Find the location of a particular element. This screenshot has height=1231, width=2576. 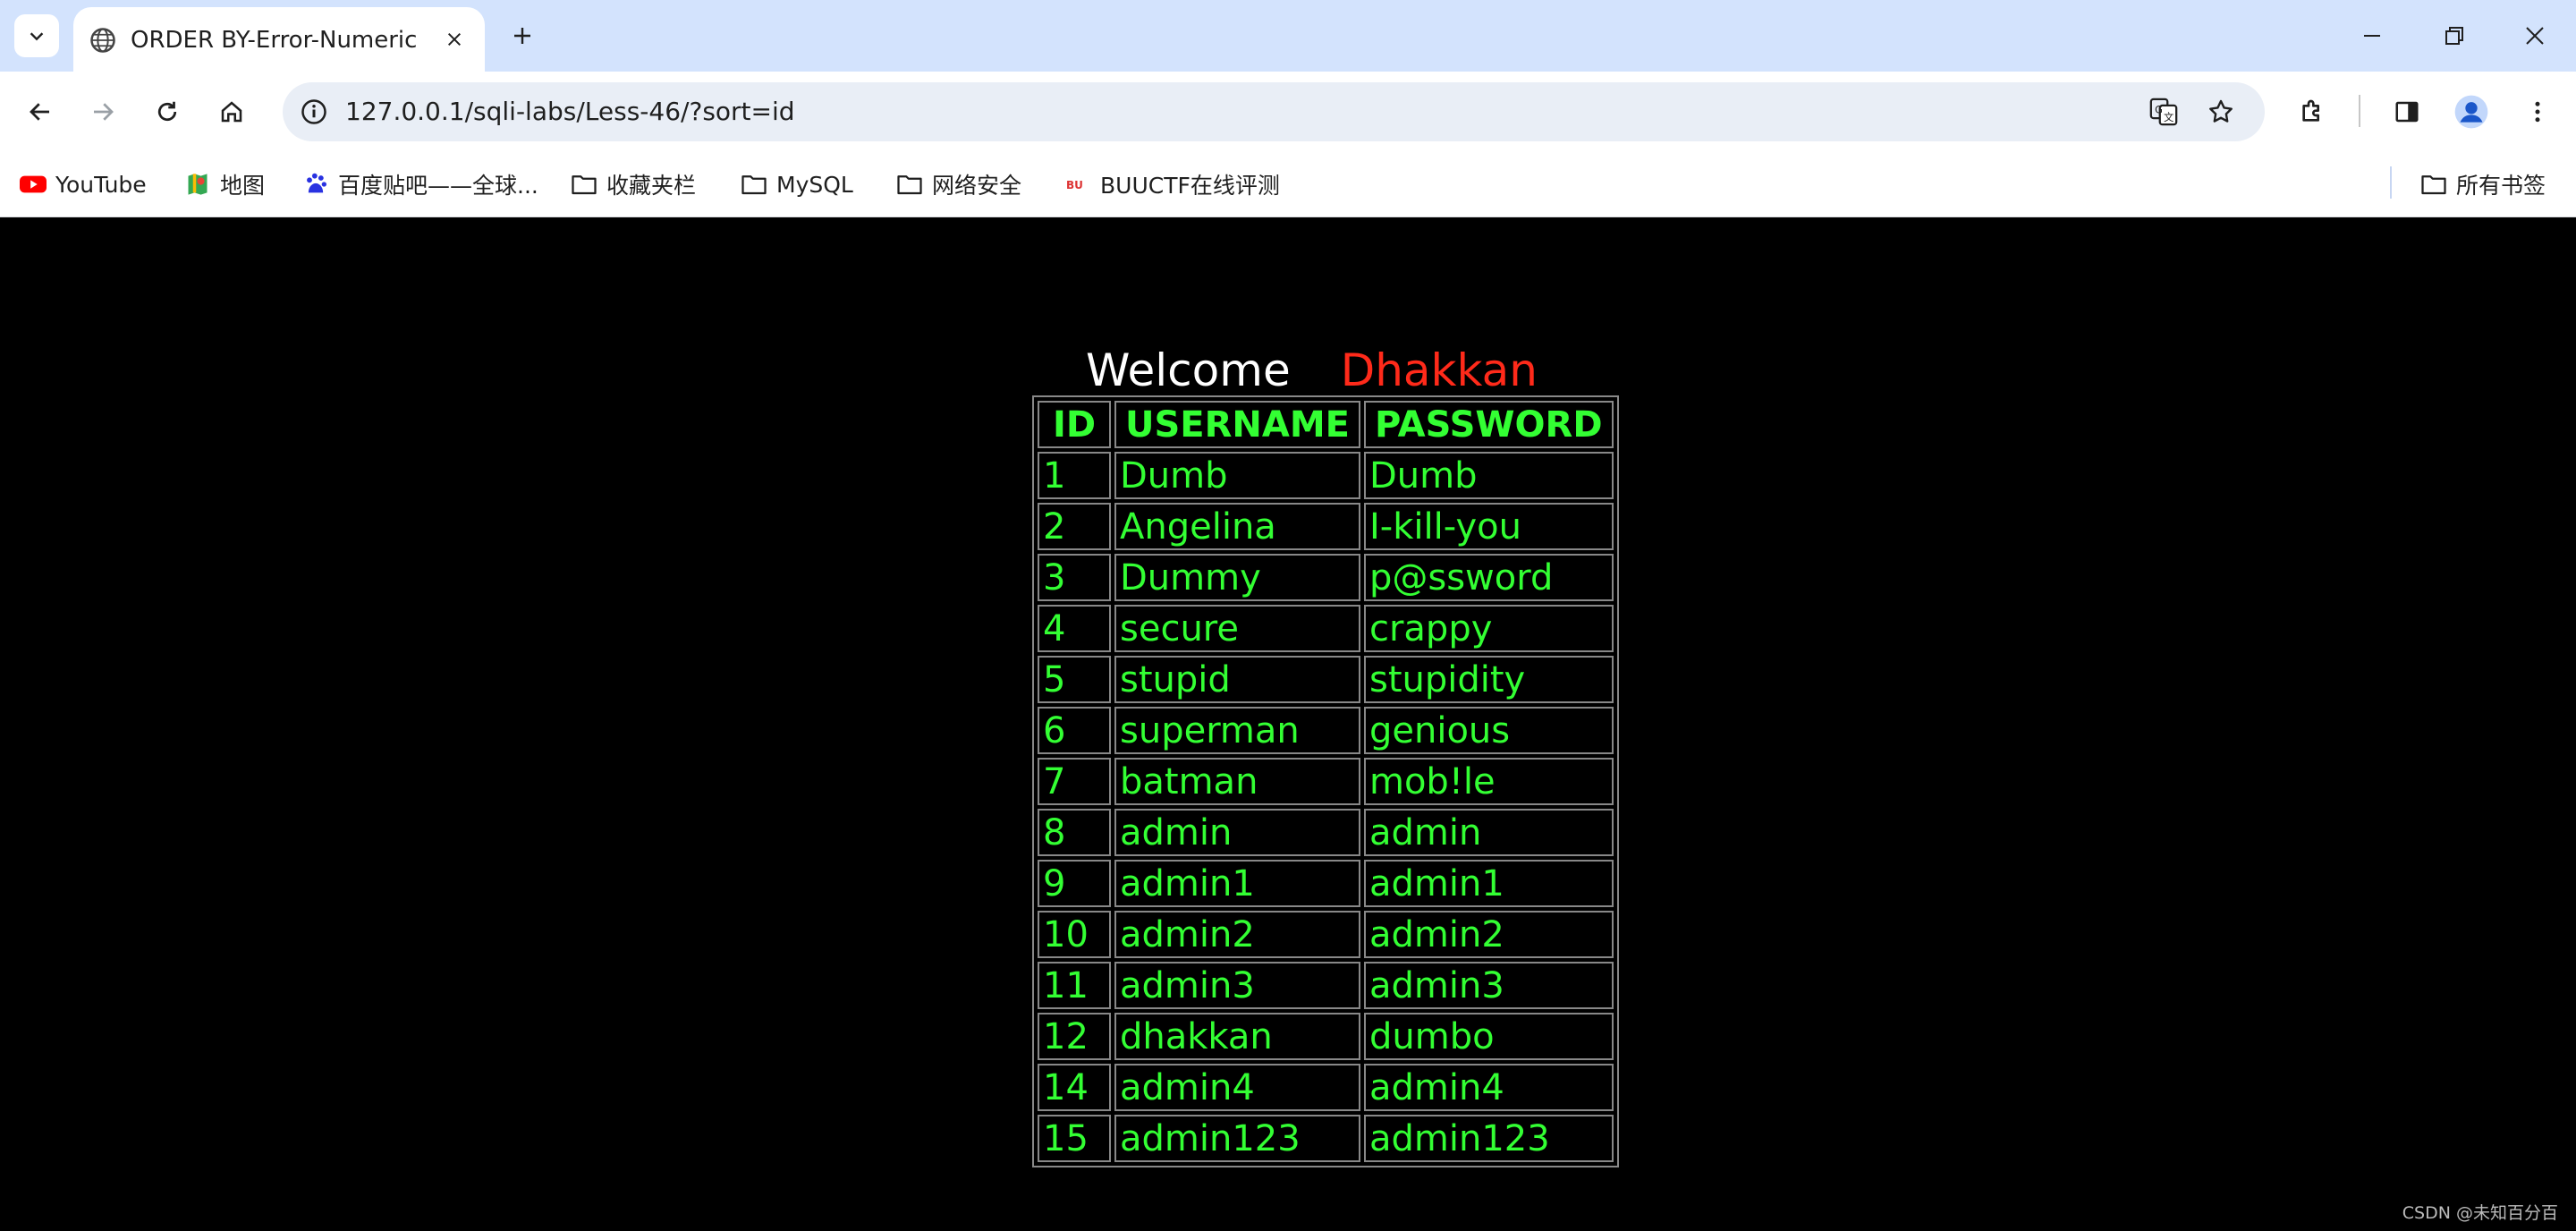

bookmark-folder-network-security: 网络安全 is located at coordinates (958, 184).